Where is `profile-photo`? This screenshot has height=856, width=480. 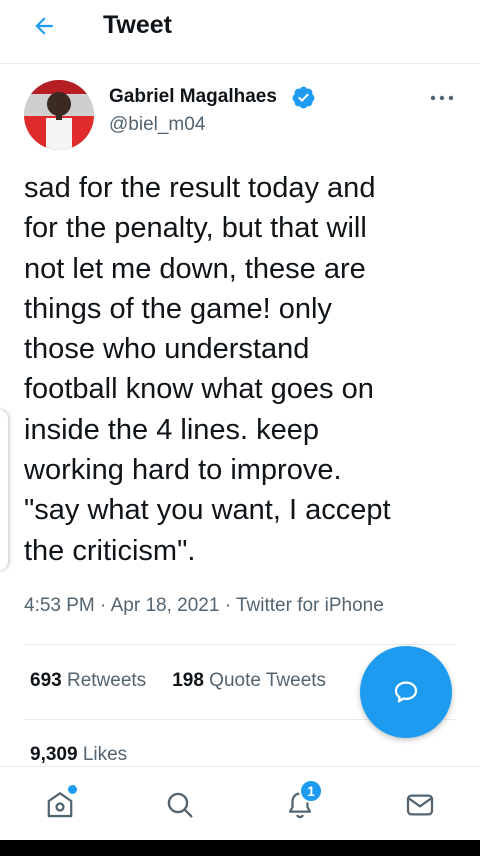 profile-photo is located at coordinates (59, 115).